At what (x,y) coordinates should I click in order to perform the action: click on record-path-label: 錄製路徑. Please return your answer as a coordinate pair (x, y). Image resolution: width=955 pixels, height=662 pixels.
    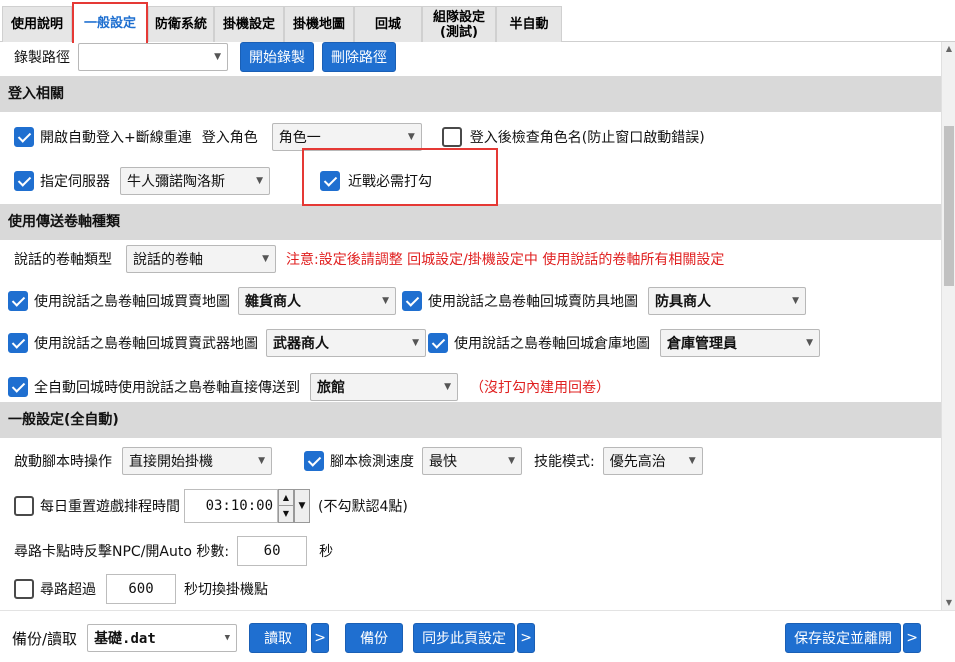
    Looking at the image, I should click on (42, 58).